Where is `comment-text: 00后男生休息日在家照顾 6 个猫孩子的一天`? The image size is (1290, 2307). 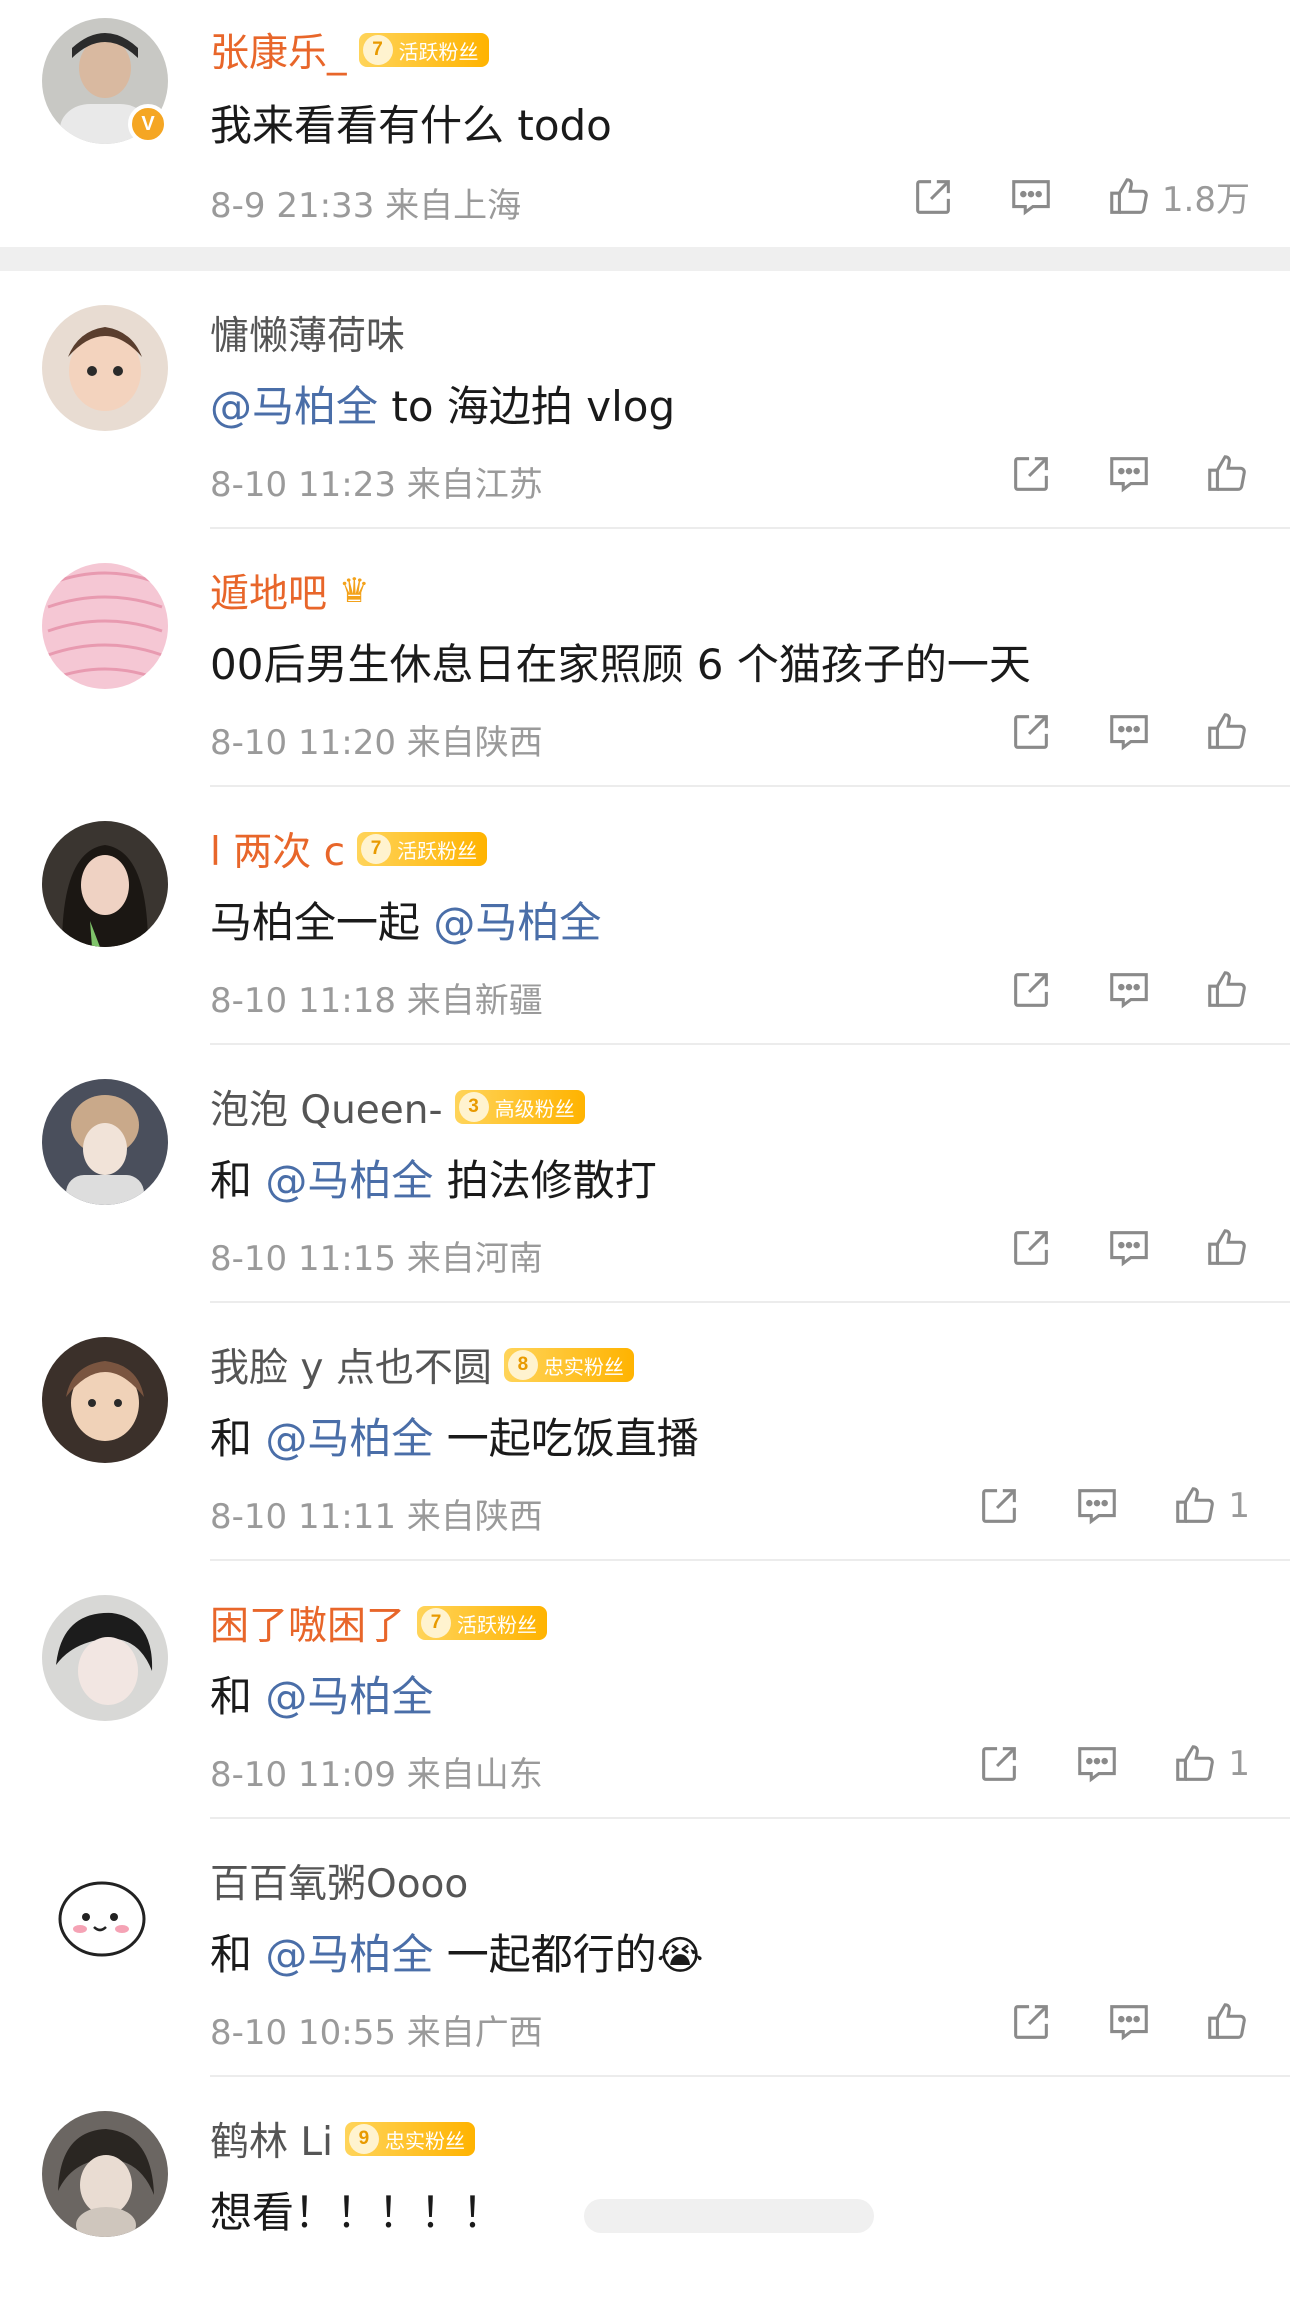 comment-text: 00后男生休息日在家照顾 6 个猫孩子的一天 is located at coordinates (620, 664).